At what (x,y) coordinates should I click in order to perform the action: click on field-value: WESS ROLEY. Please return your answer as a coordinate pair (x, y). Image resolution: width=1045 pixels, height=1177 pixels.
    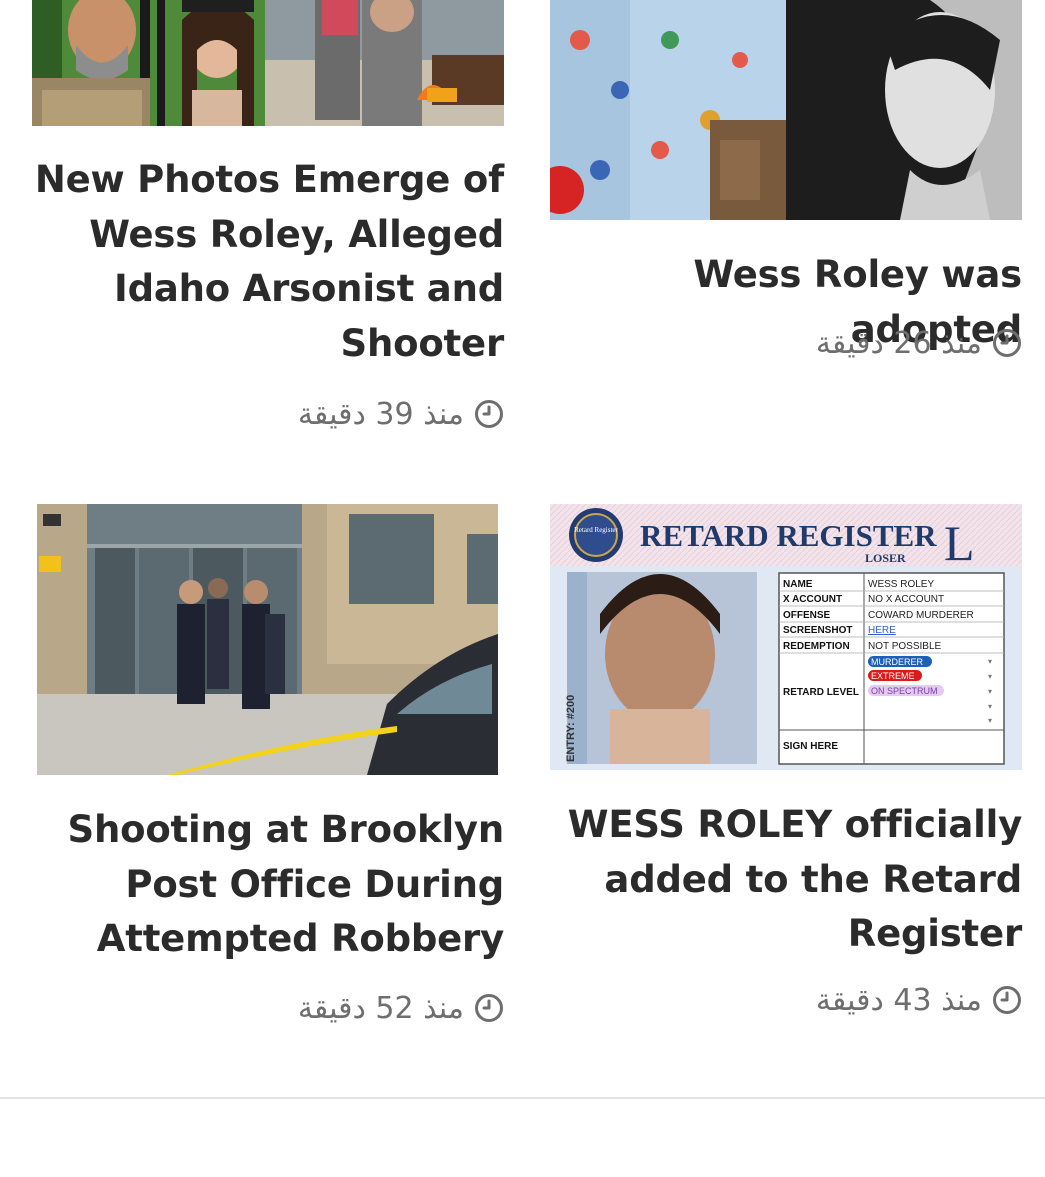
    Looking at the image, I should click on (901, 584).